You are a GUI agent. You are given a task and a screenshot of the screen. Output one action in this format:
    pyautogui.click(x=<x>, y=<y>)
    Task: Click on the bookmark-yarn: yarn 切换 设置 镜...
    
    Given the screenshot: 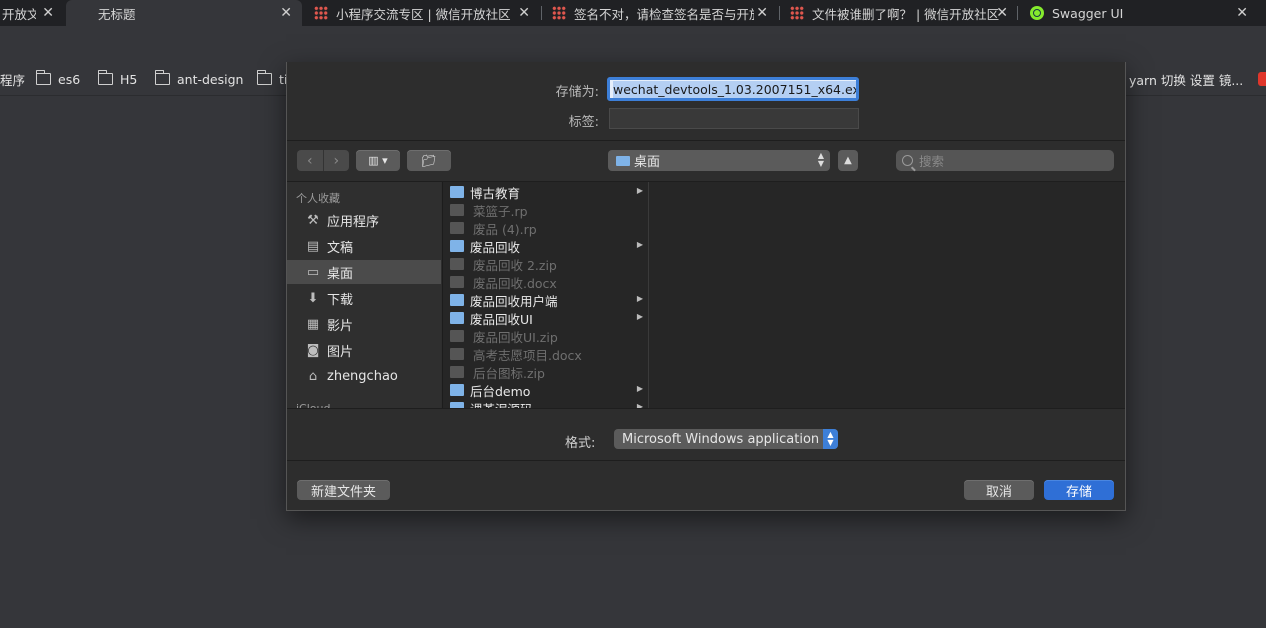 What is the action you would take?
    pyautogui.click(x=1186, y=79)
    